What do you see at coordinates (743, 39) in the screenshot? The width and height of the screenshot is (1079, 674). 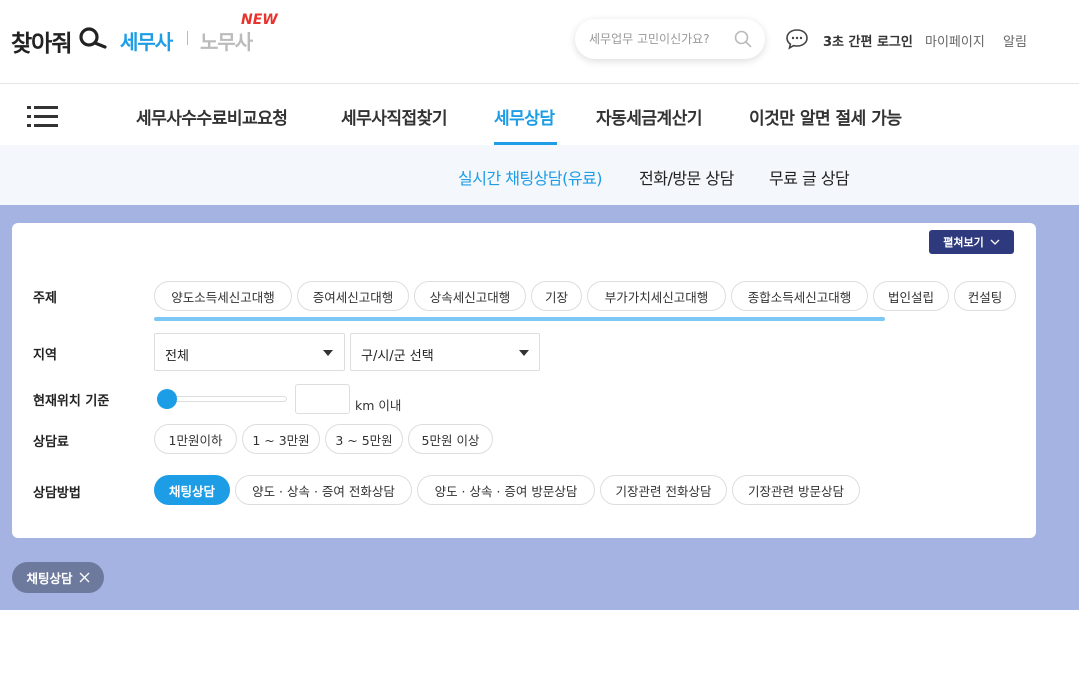 I see `search-icon` at bounding box center [743, 39].